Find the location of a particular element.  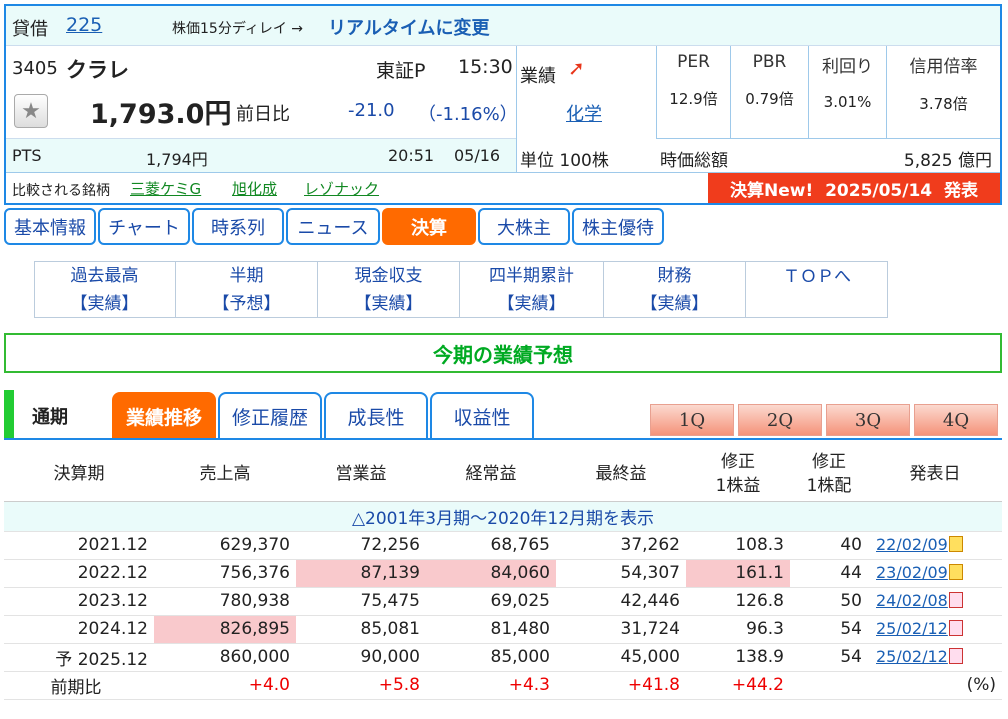

change-label: 前日比 is located at coordinates (263, 114).